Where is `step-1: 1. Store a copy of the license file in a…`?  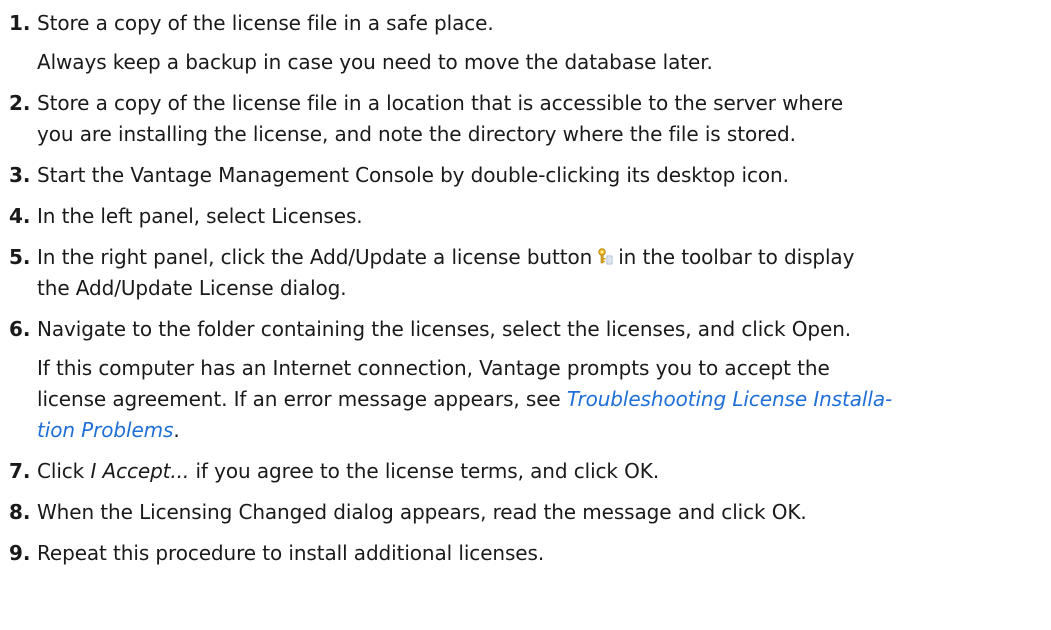
step-1: 1. Store a copy of the license file in a… is located at coordinates (525, 23).